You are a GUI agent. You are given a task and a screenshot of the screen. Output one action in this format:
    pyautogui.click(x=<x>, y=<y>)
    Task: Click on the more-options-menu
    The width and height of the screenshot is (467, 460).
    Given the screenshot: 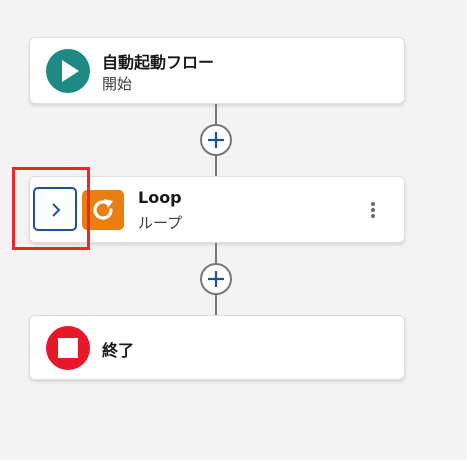 What is the action you would take?
    pyautogui.click(x=373, y=210)
    